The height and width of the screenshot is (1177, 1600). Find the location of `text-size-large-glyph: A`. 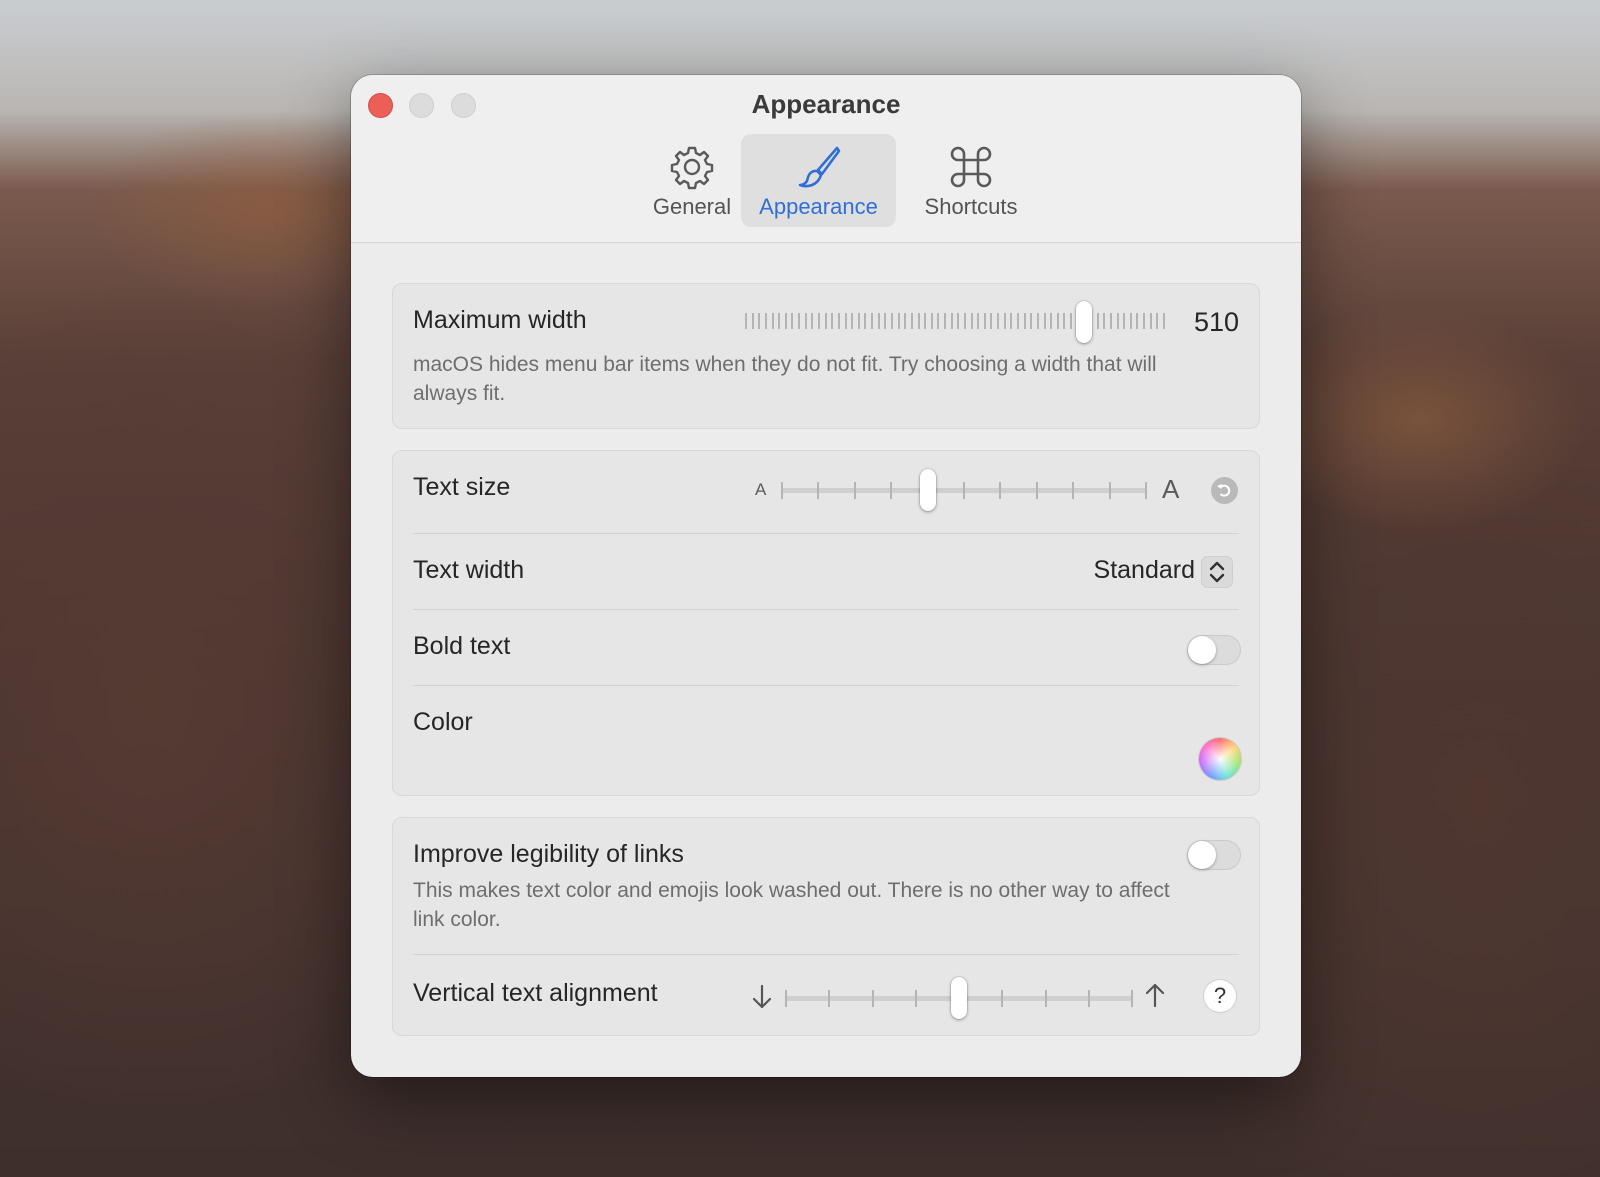

text-size-large-glyph: A is located at coordinates (1171, 489).